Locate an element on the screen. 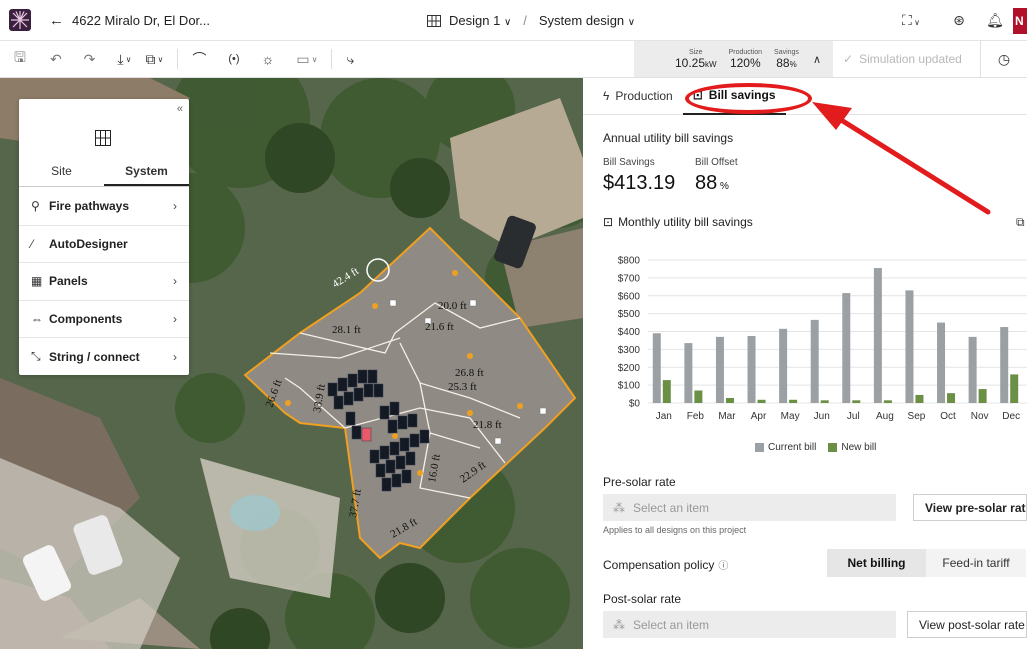 The height and width of the screenshot is (649, 1027). bill-offset-value: 88 % is located at coordinates (712, 183).